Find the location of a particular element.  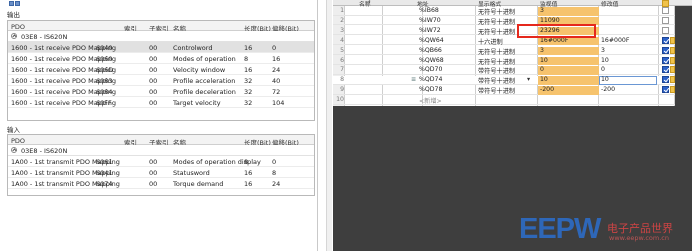

row-number: 2 is located at coordinates (342, 20).